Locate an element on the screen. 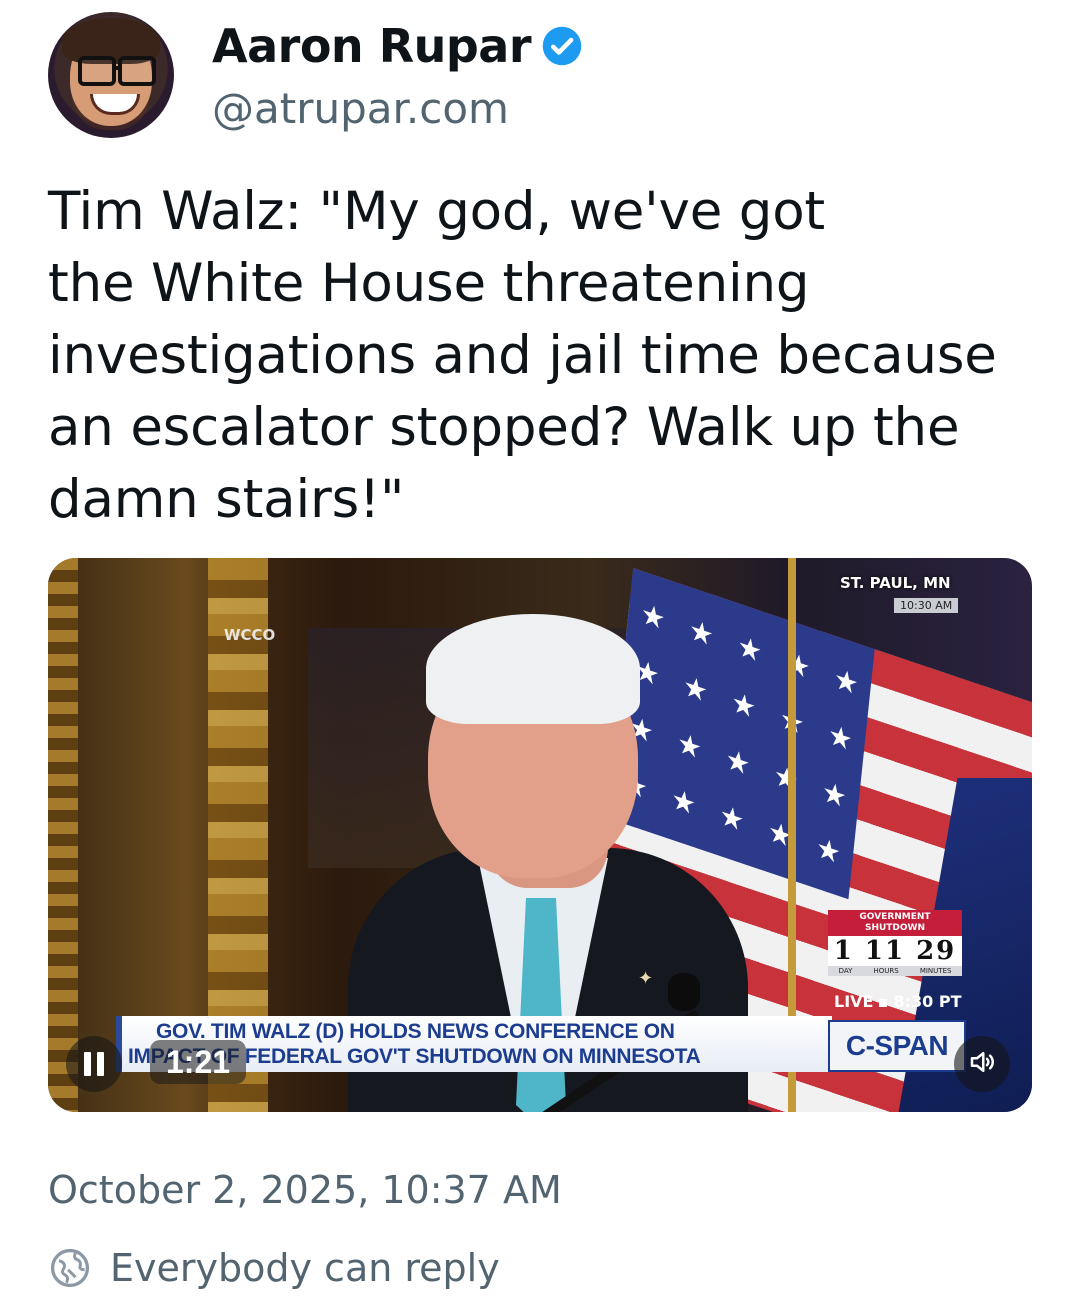  shutdown-digits: 1 11 29 is located at coordinates (895, 951).